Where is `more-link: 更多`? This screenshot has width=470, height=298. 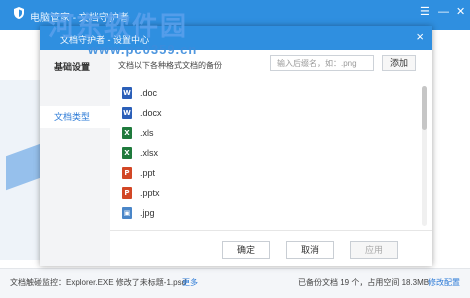
more-link: 更多 is located at coordinates (190, 282).